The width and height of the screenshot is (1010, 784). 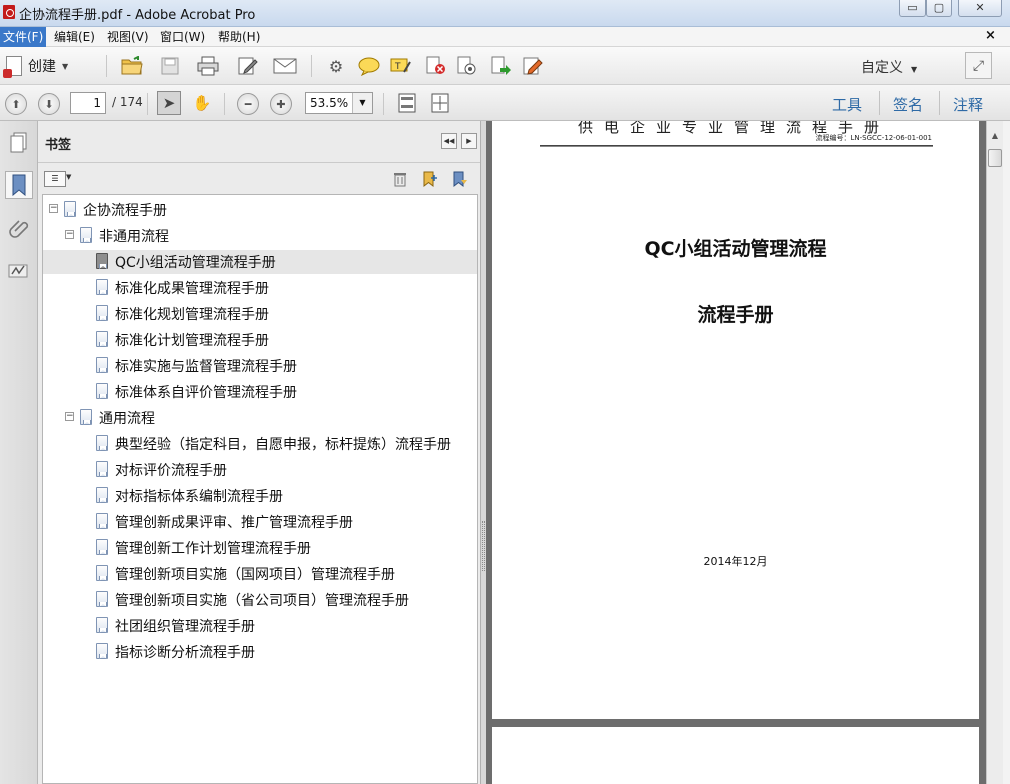 I want to click on edit-icon, so click(x=248, y=66).